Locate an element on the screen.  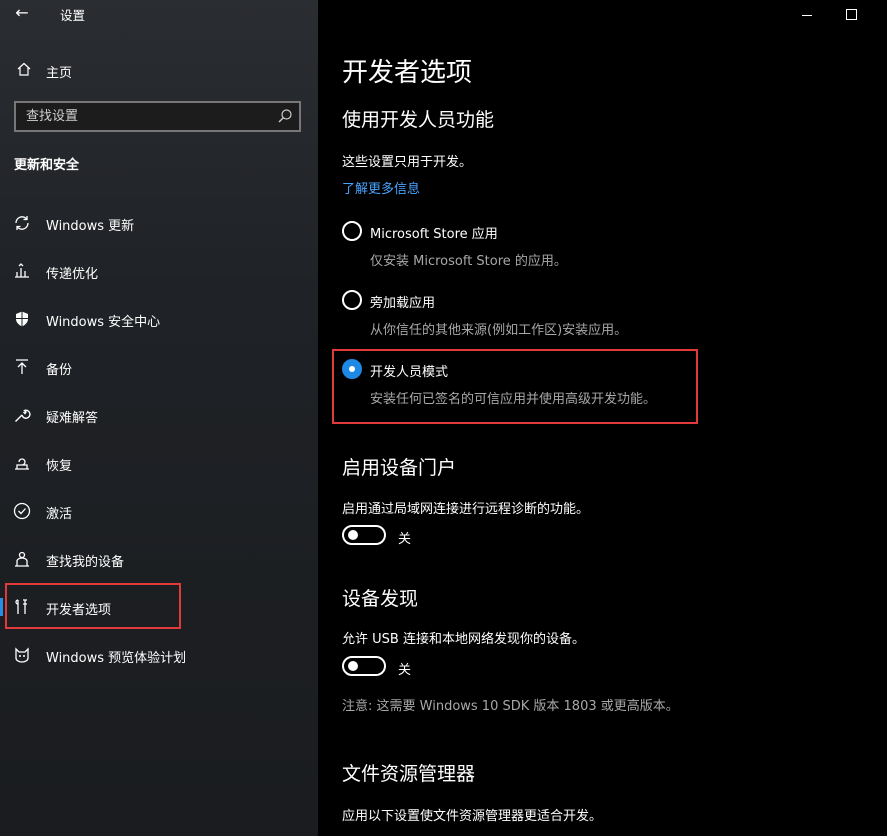
device-portal-toggle-state: 关 is located at coordinates (405, 539).